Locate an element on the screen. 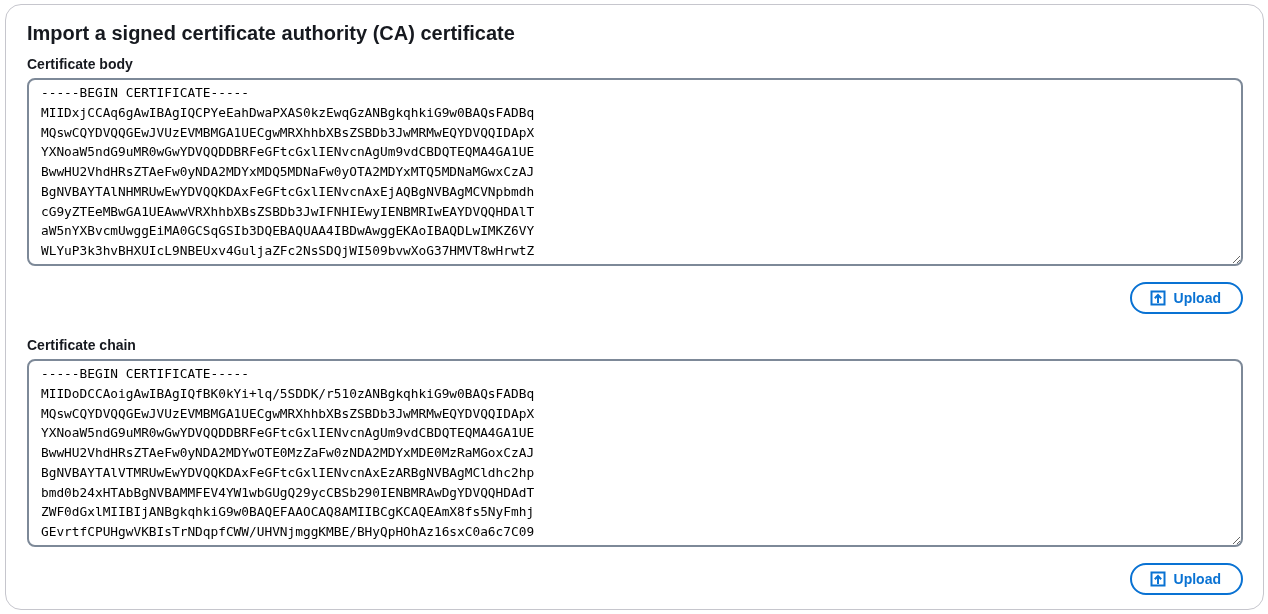 The image size is (1268, 614). panel-title: Import a signed certificate authority (CA) certificate is located at coordinates (271, 33).